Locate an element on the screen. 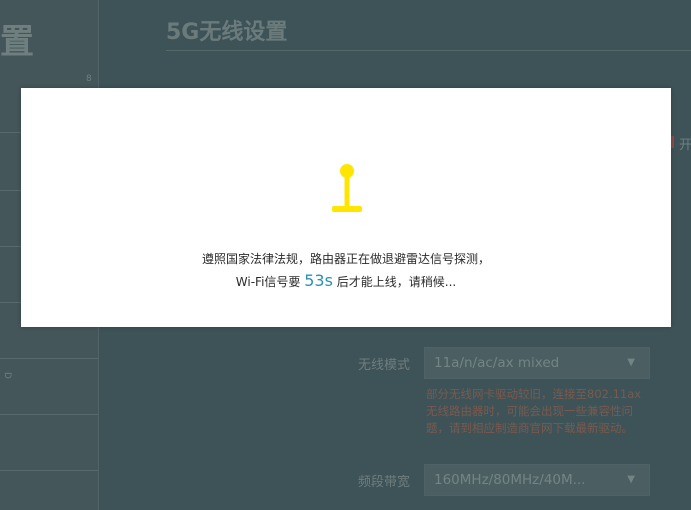 The image size is (691, 510). toggle-label: 开 is located at coordinates (685, 145).